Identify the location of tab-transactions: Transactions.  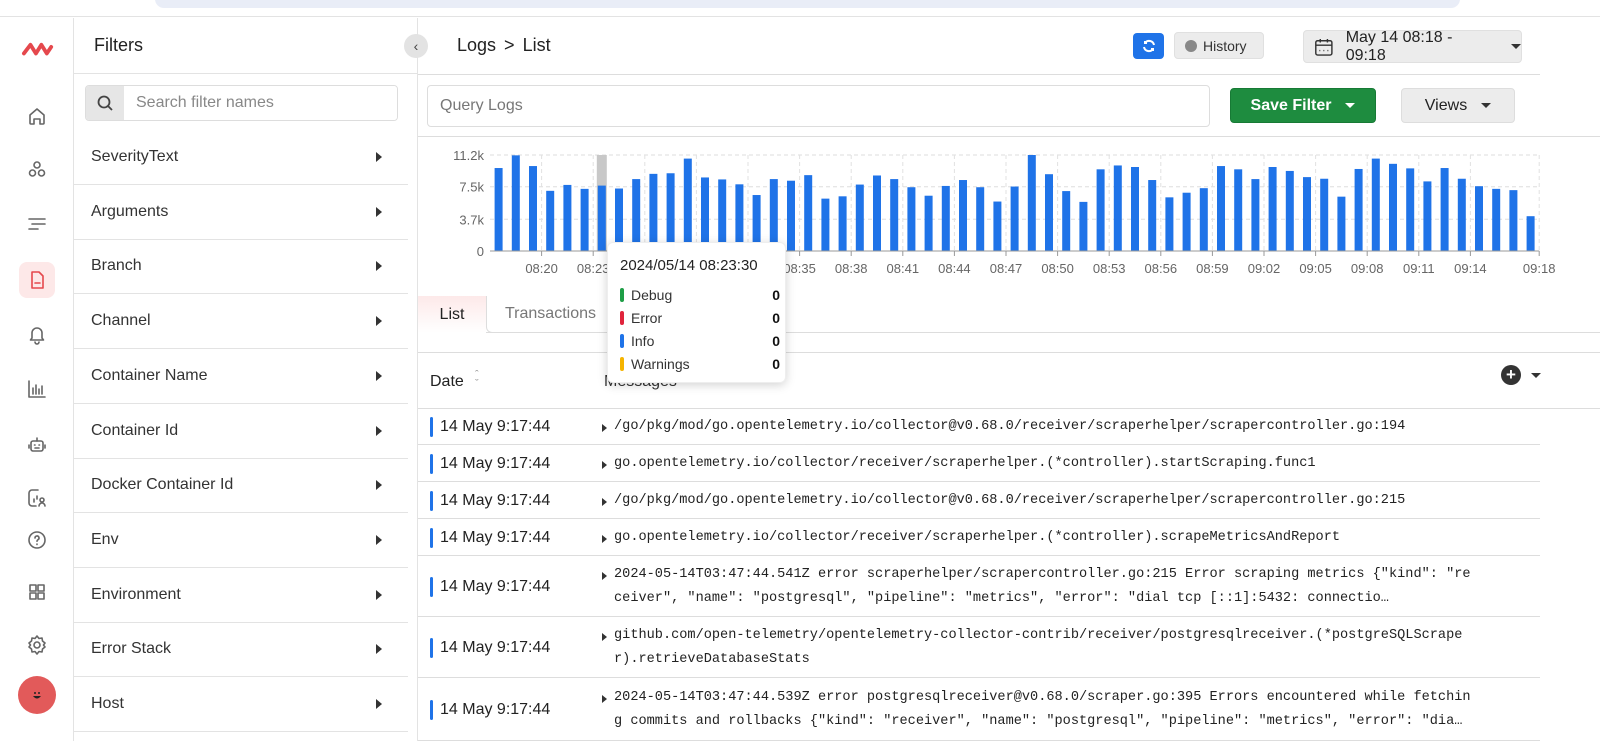
(556, 314).